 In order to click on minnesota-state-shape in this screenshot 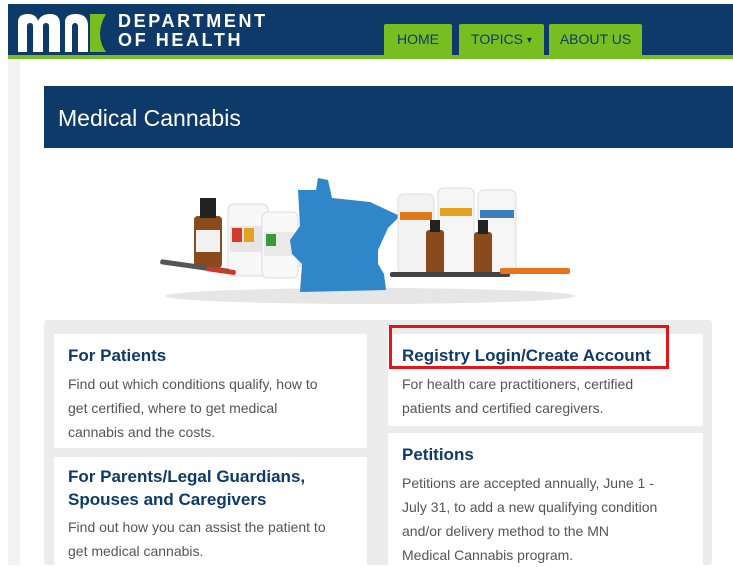, I will do `click(345, 235)`.